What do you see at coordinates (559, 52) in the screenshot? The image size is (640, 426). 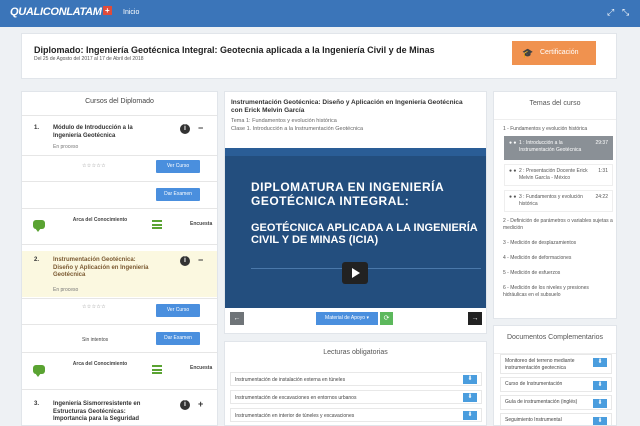 I see `certificate-label: Certificación` at bounding box center [559, 52].